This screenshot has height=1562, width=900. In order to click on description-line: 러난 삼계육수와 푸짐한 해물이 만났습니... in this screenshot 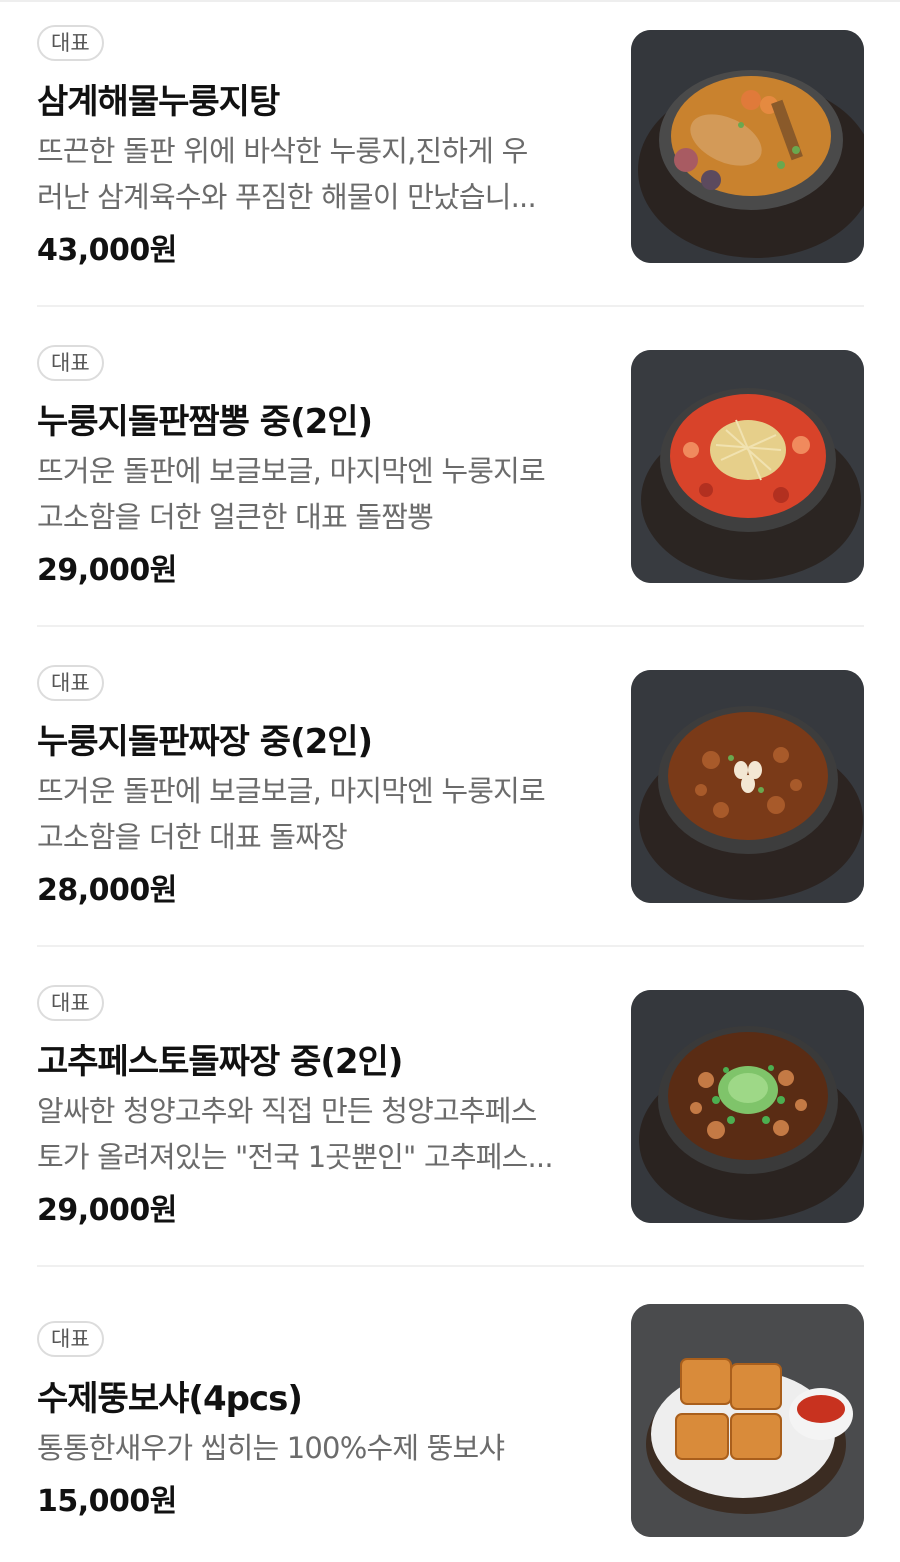, I will do `click(287, 197)`.